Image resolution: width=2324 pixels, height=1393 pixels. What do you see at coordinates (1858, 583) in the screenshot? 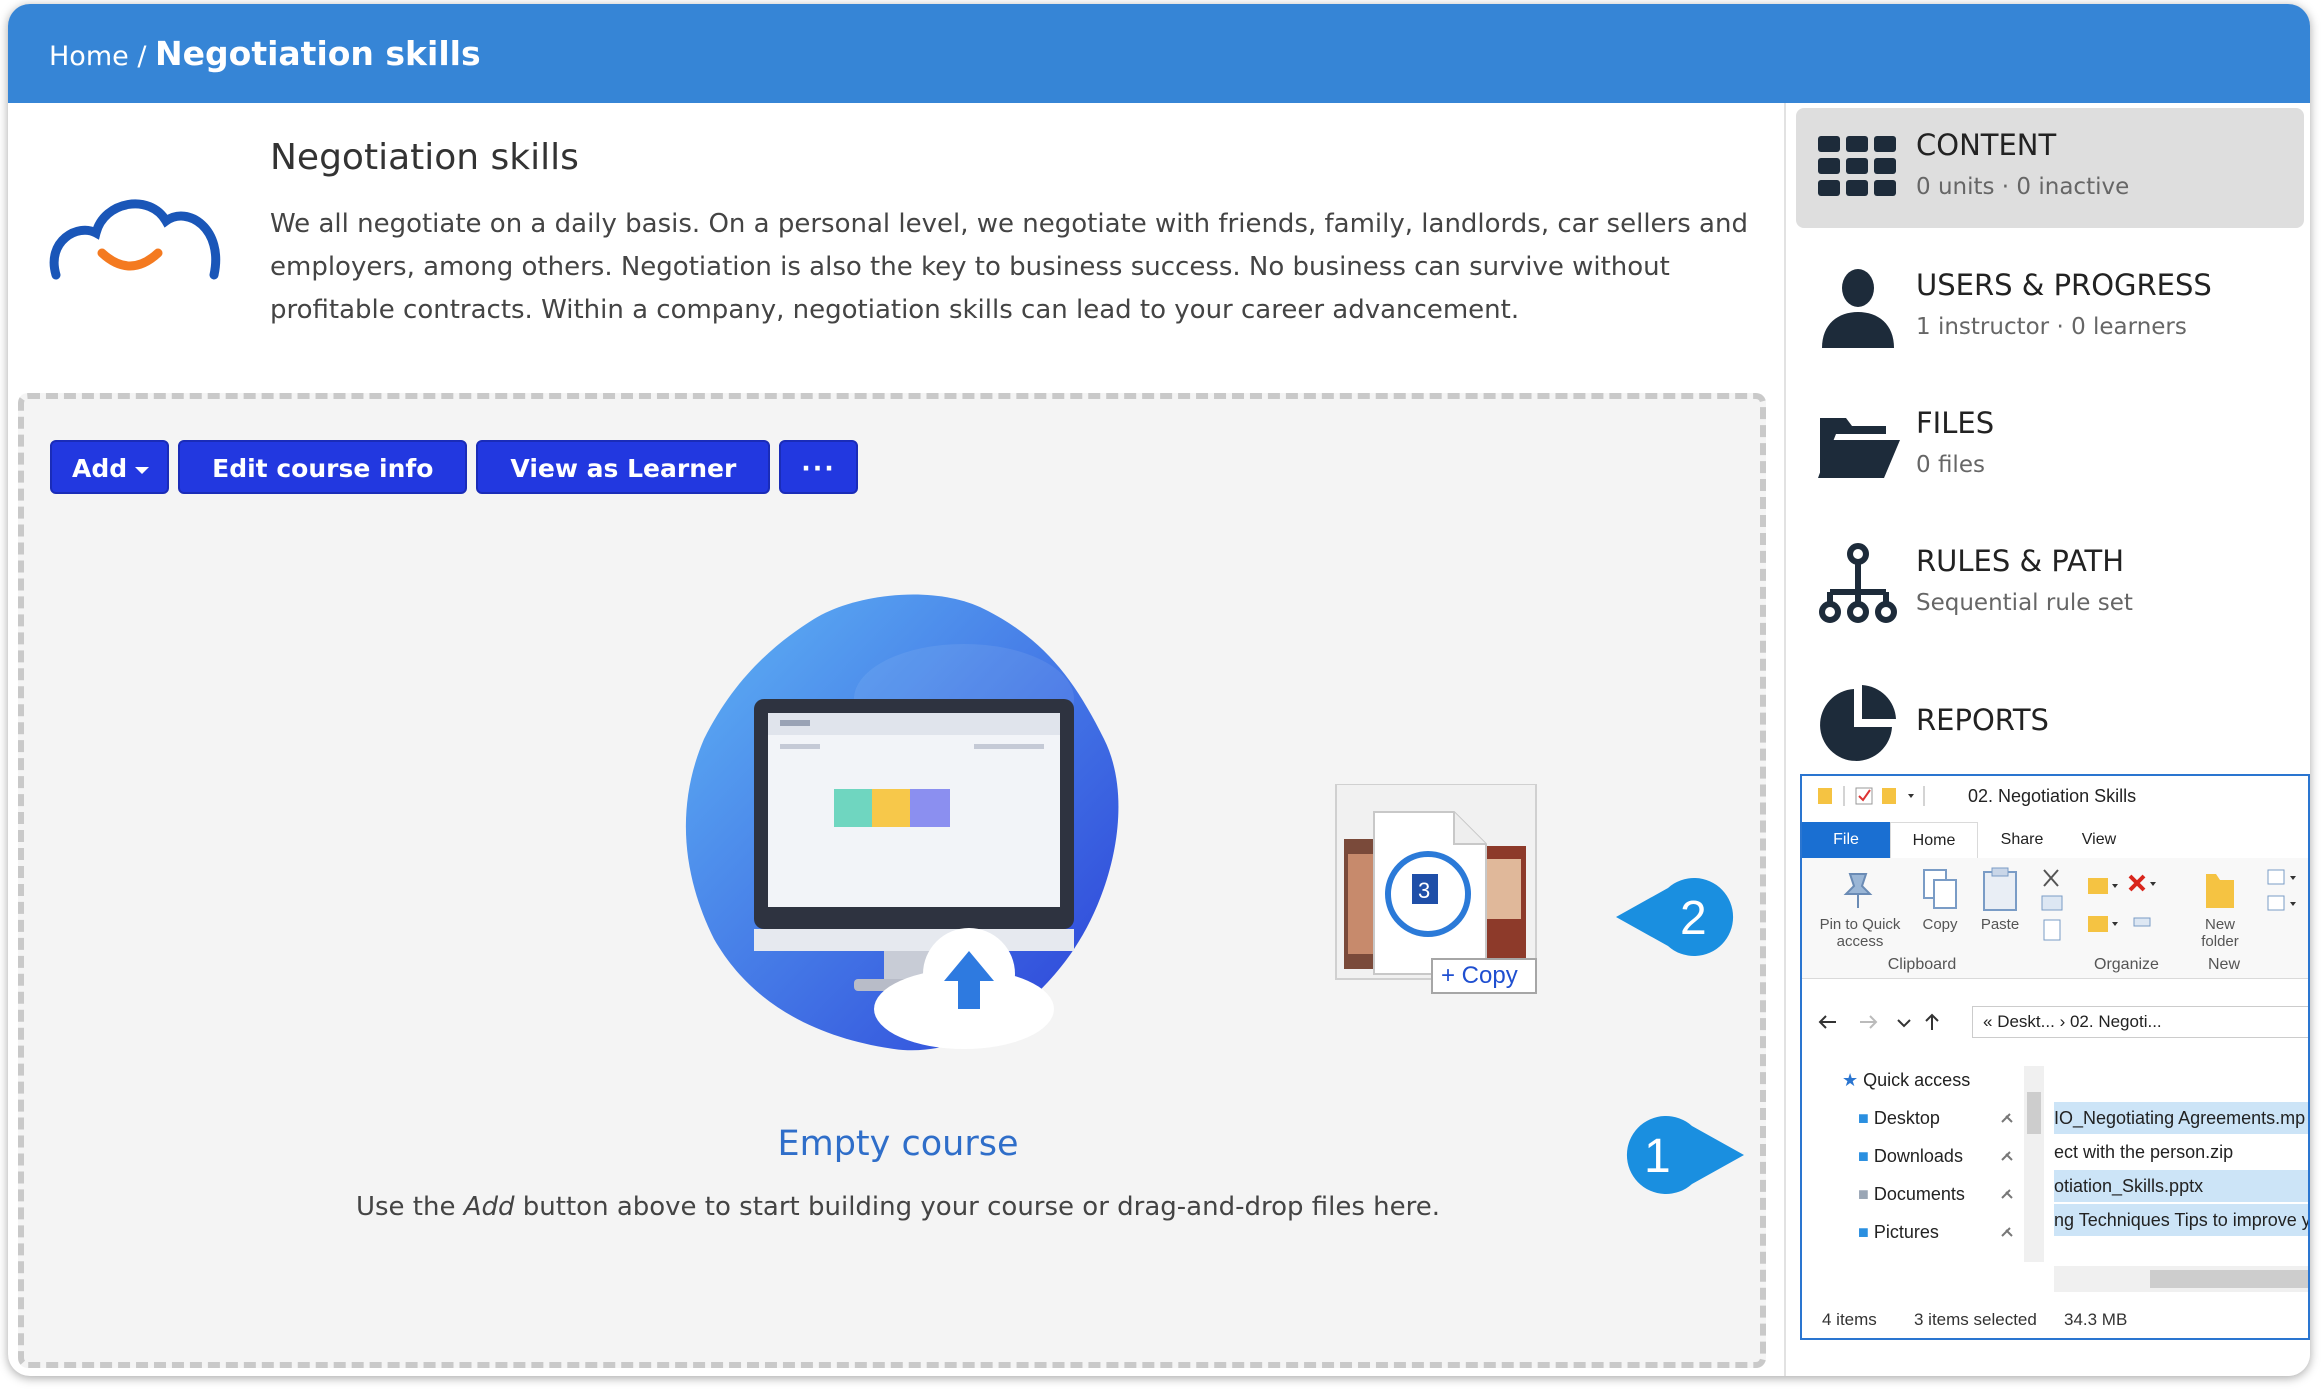
I see `hierarchy-icon` at bounding box center [1858, 583].